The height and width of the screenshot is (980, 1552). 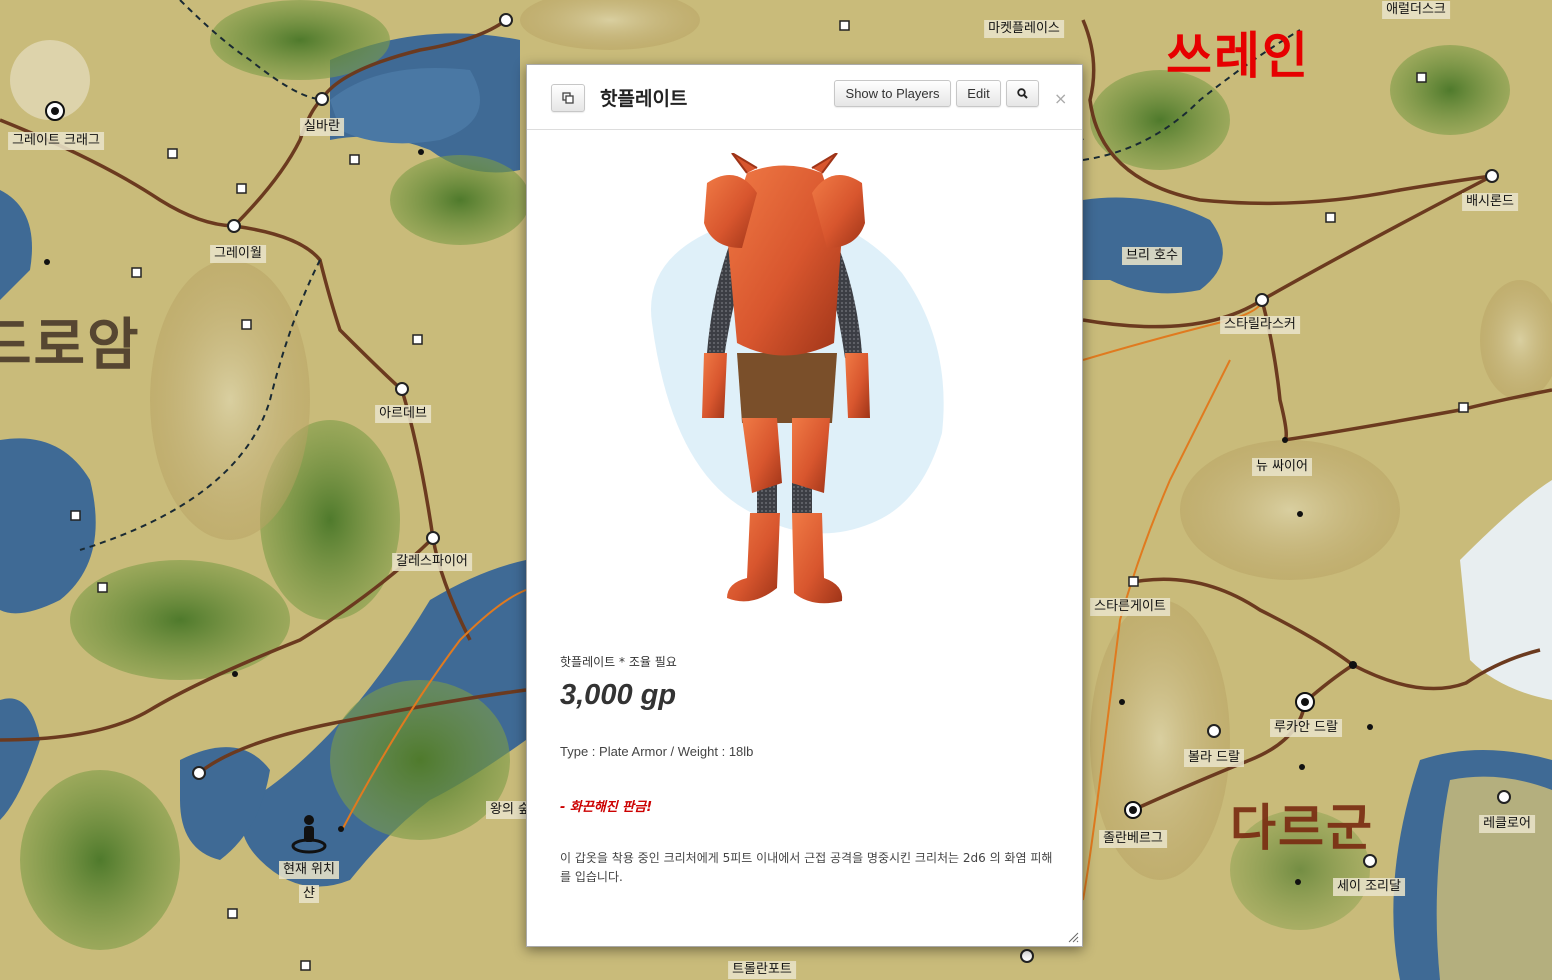 I want to click on location-label-rekkenmark: 레클로어, so click(x=1507, y=824).